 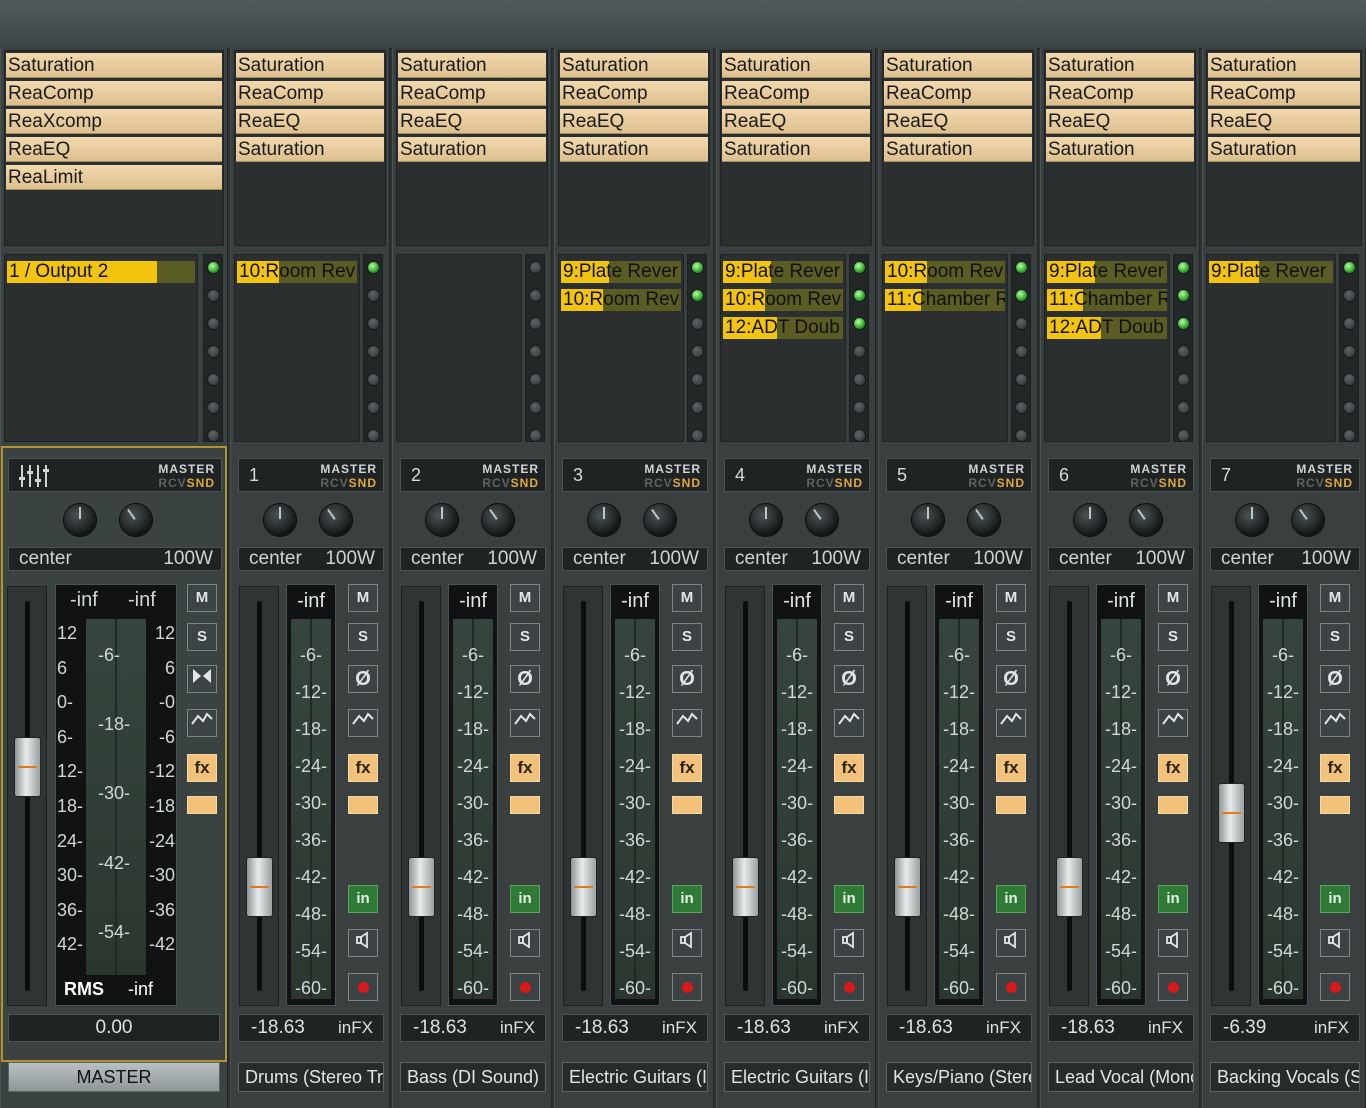 I want to click on volume-readout: -18.63 inFX, so click(x=635, y=1028).